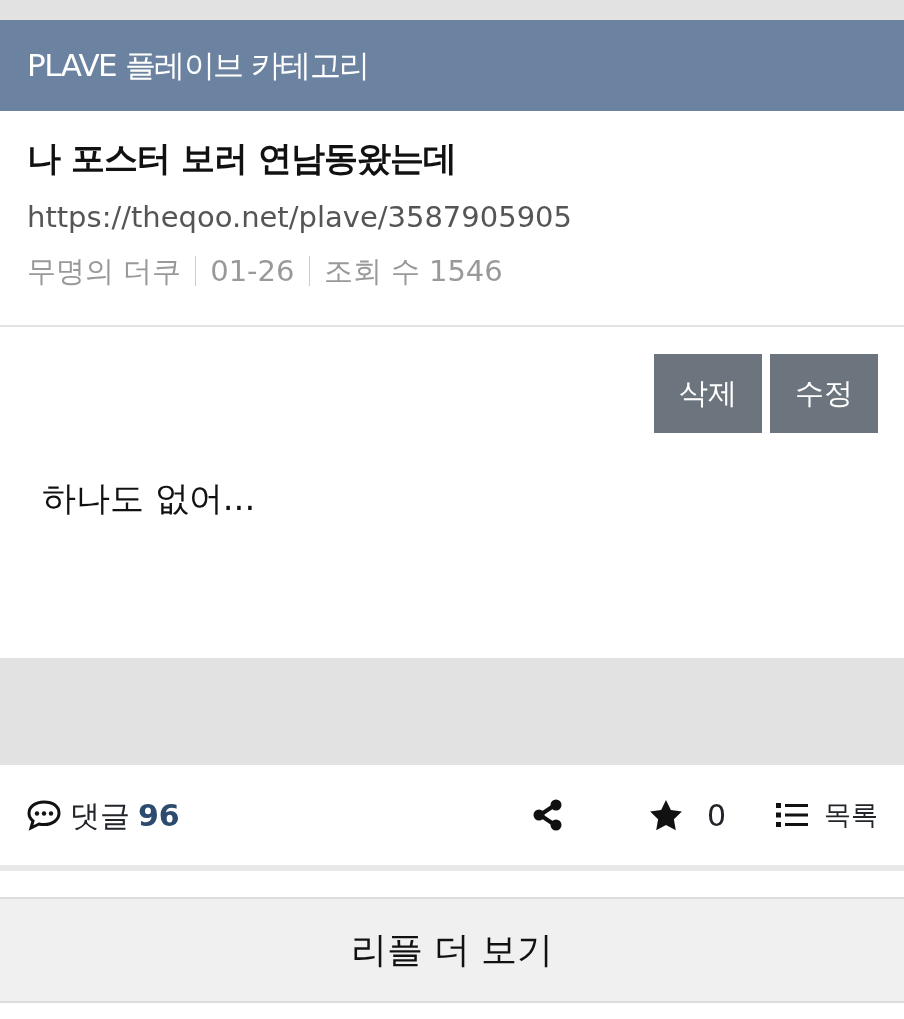 This screenshot has width=904, height=1019. I want to click on list-icon, so click(792, 815).